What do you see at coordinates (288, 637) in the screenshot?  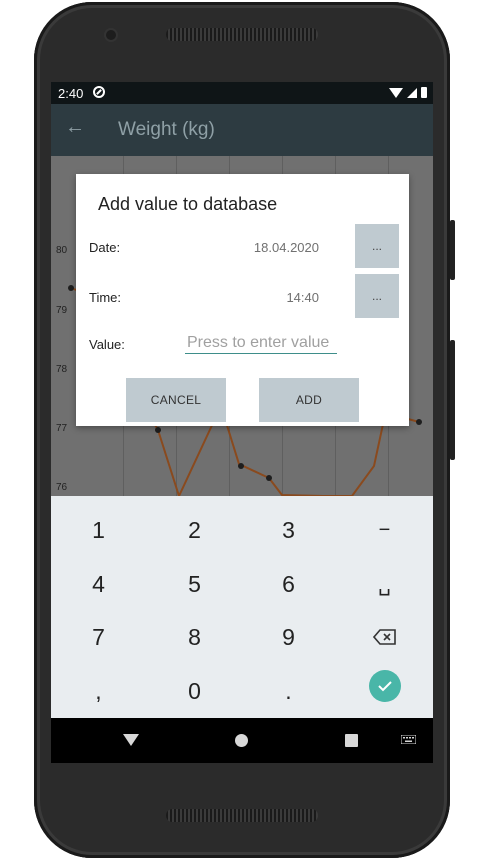 I see `key-9: 9` at bounding box center [288, 637].